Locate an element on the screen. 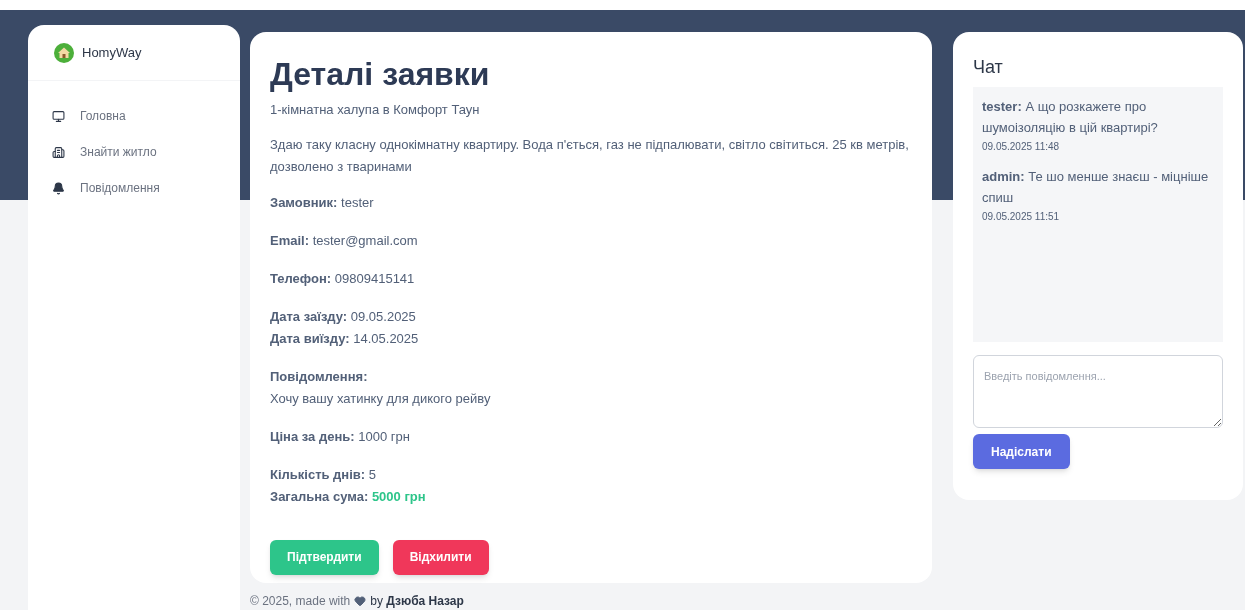 Image resolution: width=1245 pixels, height=610 pixels. field-value: Хочу вашу хатинку для дикого рейву is located at coordinates (381, 398).